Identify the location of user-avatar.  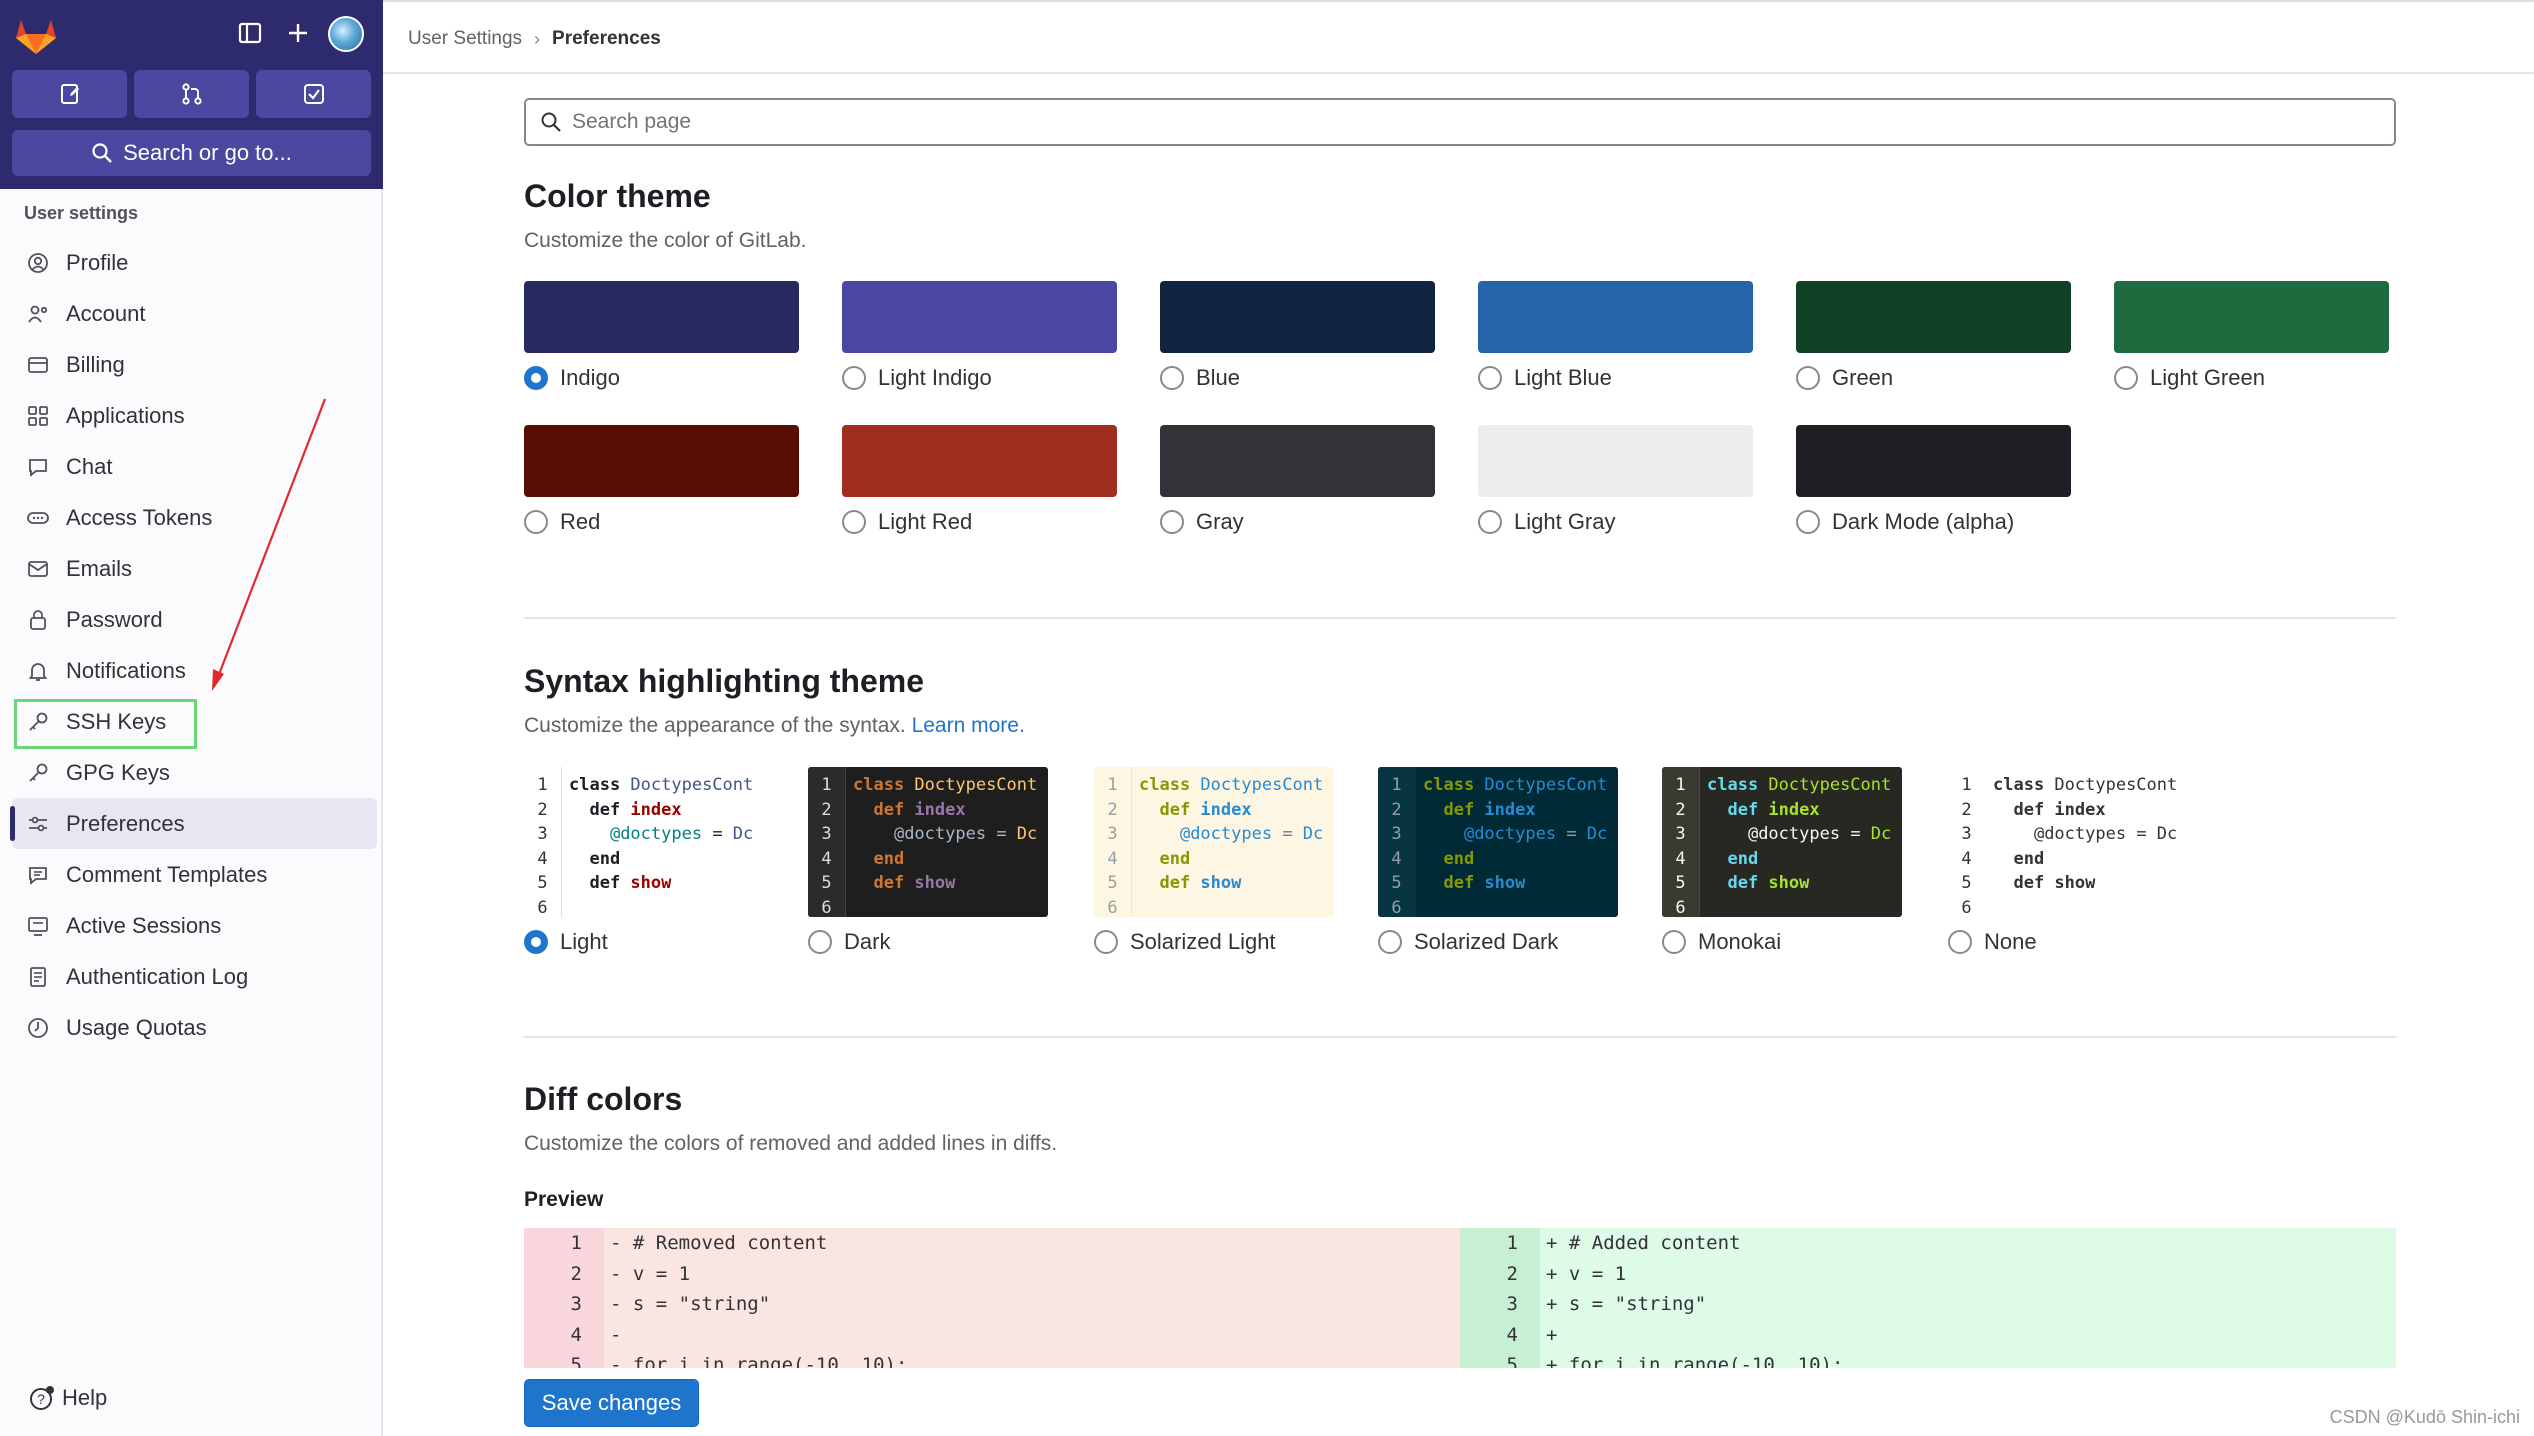
(346, 34).